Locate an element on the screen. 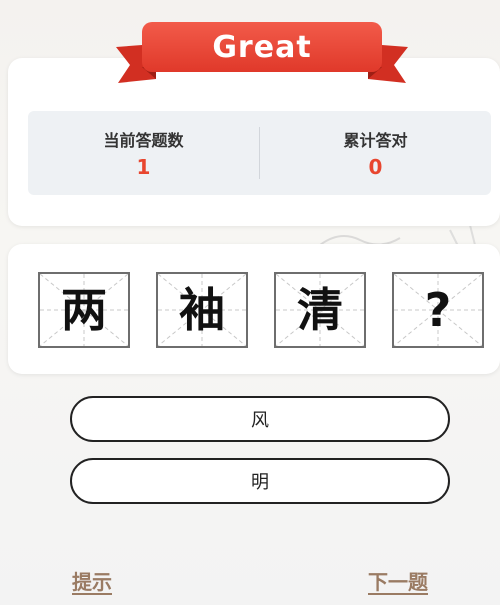 This screenshot has height=605, width=500. idiom-tile-3: 清 is located at coordinates (320, 310).